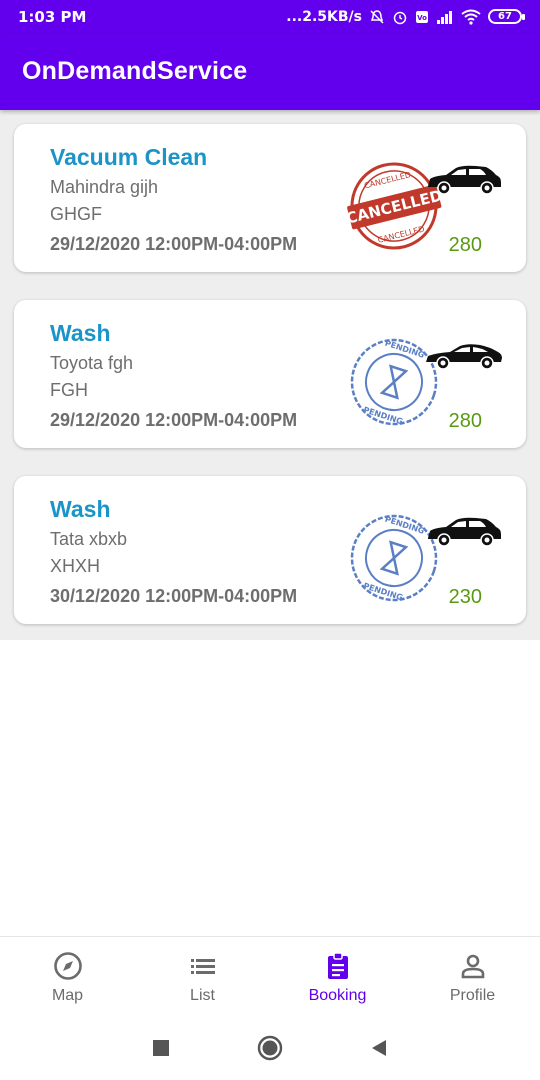 Image resolution: width=540 pixels, height=1080 pixels. What do you see at coordinates (104, 187) in the screenshot?
I see `vehicle-name: Mahindra gijh` at bounding box center [104, 187].